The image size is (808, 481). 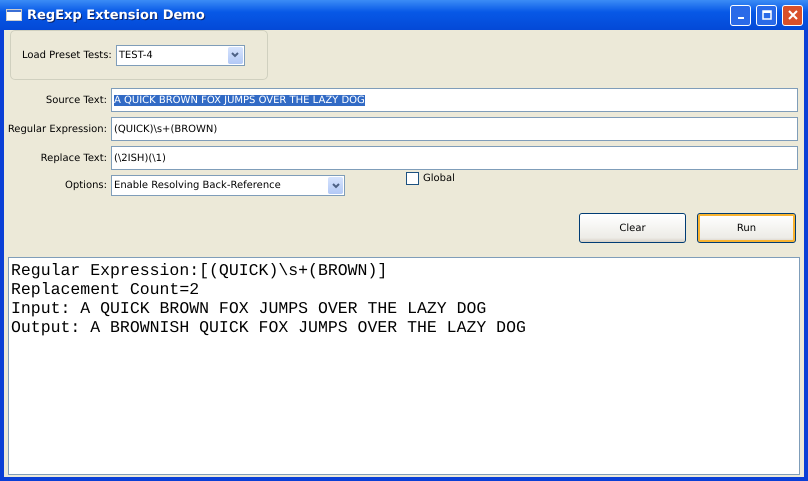 I want to click on window-title: RegExp Extension Demo, so click(x=116, y=15).